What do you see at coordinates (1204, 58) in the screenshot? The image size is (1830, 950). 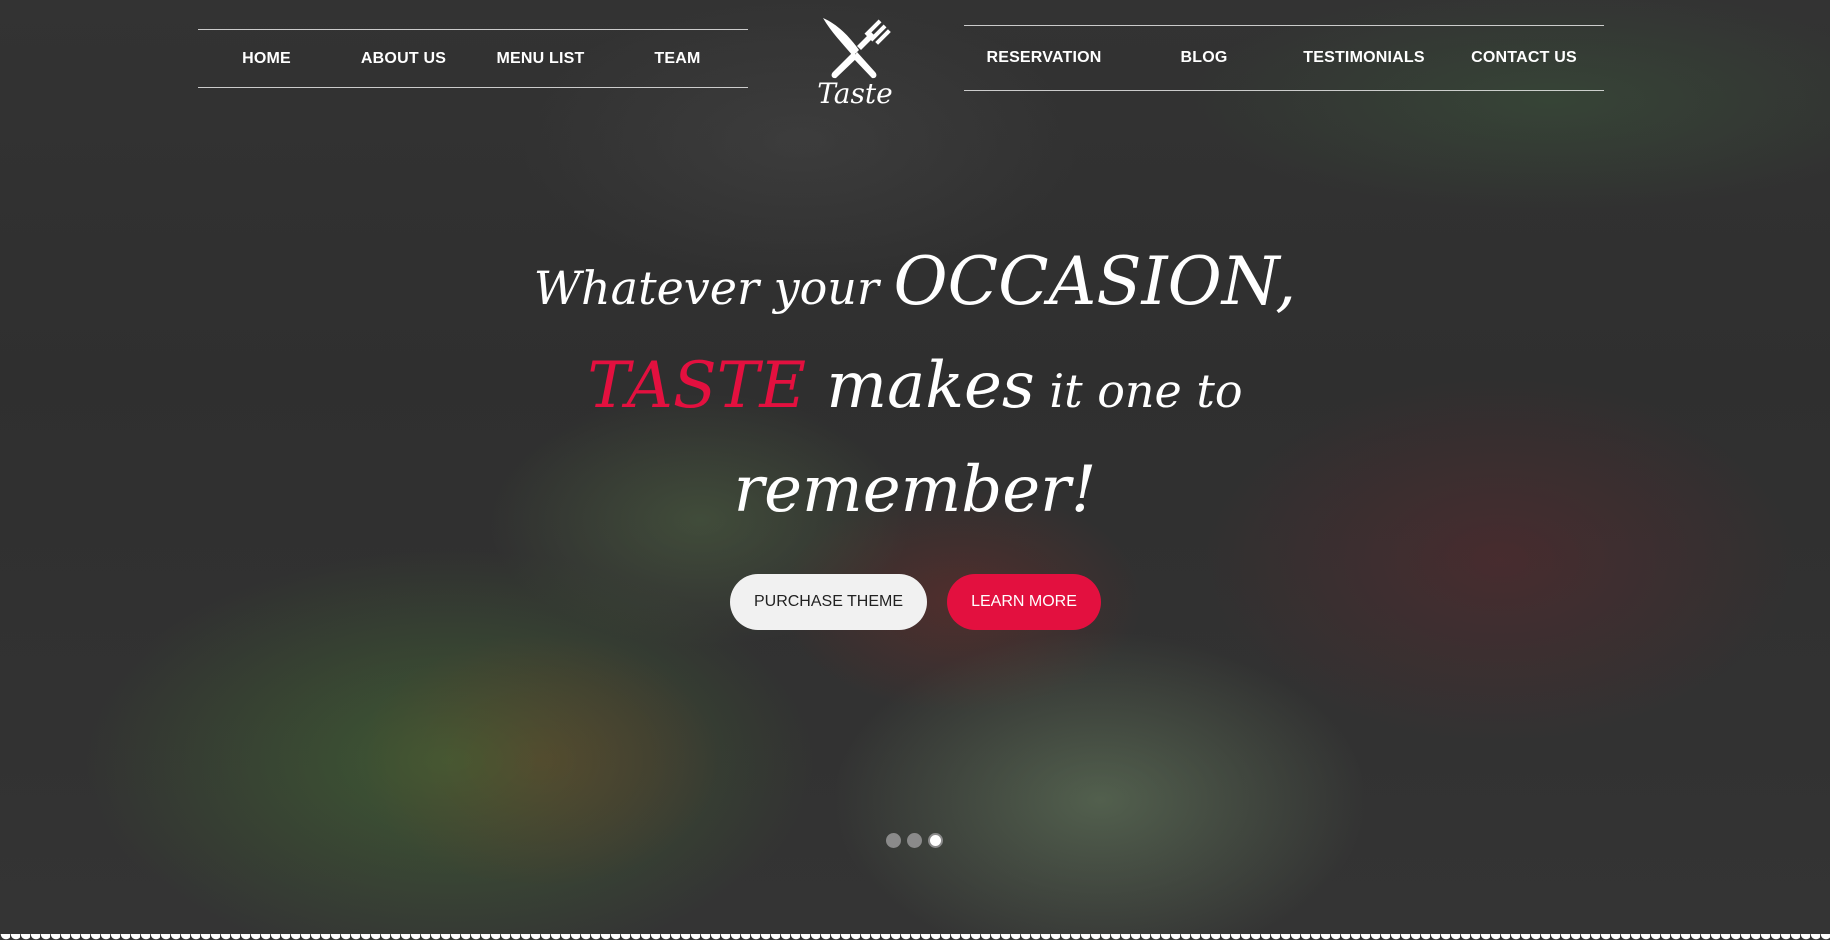 I see `nav-blog: BLOG` at bounding box center [1204, 58].